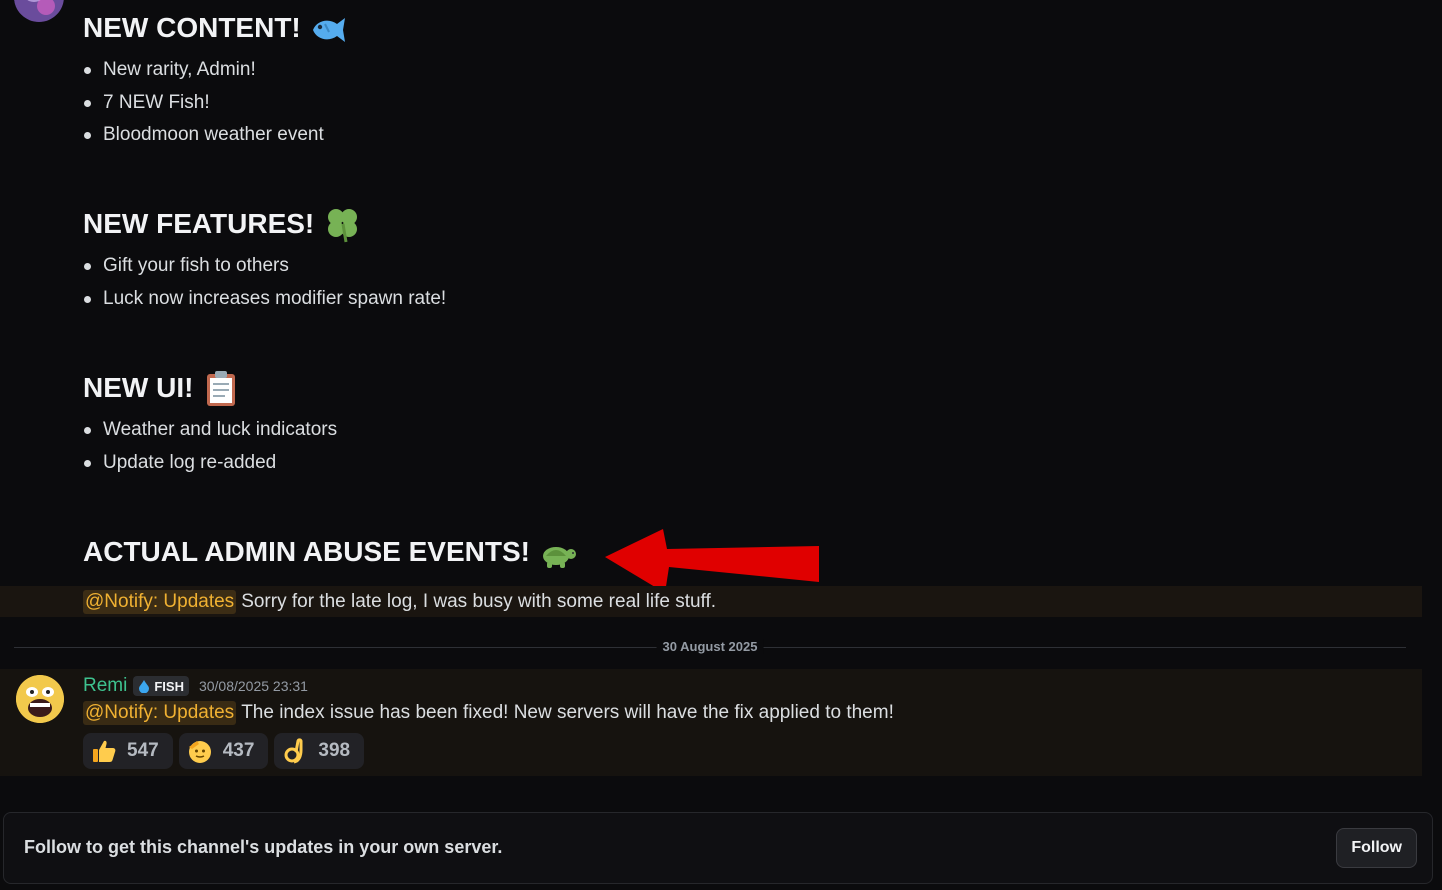  What do you see at coordinates (138, 387) in the screenshot?
I see `heading-text: NEW UI!` at bounding box center [138, 387].